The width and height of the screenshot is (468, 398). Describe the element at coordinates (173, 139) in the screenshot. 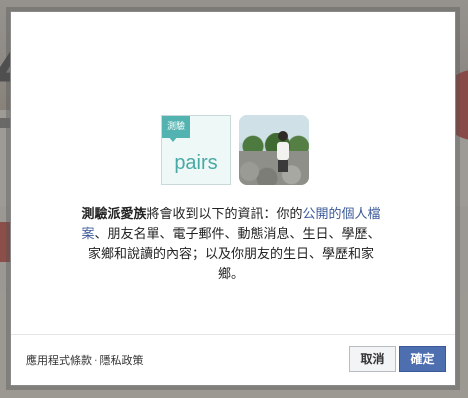

I see `badge-tail` at that location.